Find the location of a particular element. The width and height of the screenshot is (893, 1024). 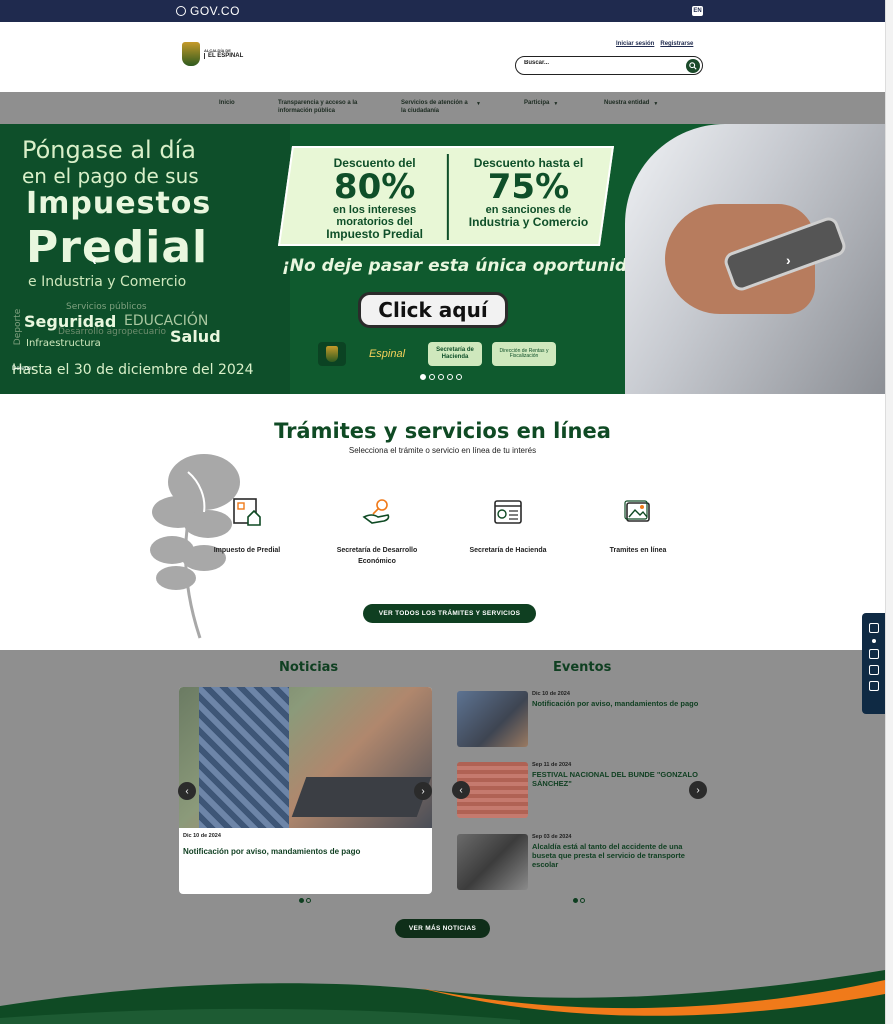

brand-logo: ALCALDÍA DE EL ESPINAL is located at coordinates (212, 54).